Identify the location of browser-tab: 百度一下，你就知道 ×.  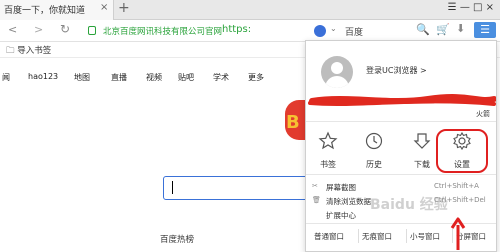
(57, 10).